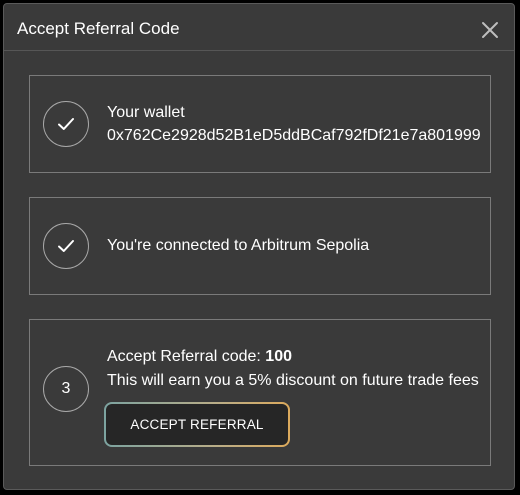 The image size is (520, 495). What do you see at coordinates (98, 28) in the screenshot?
I see `dialog-title: Accept Referral Code` at bounding box center [98, 28].